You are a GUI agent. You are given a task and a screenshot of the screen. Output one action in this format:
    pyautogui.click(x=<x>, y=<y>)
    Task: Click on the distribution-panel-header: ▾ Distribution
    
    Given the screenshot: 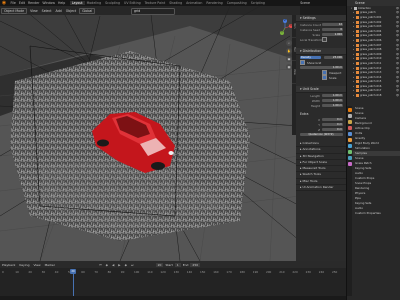 What is the action you would take?
    pyautogui.click(x=321, y=51)
    